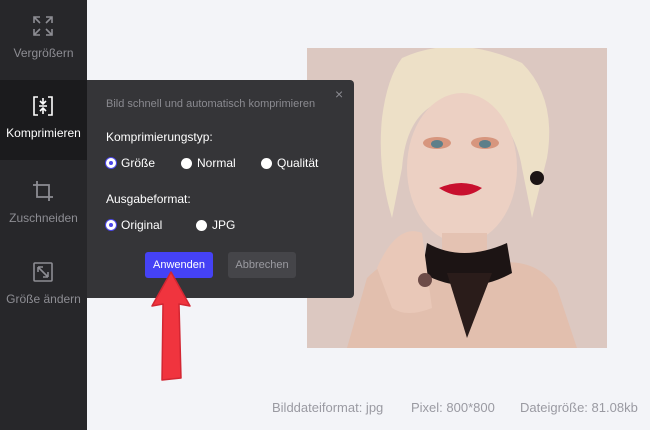 The image size is (650, 430). Describe the element at coordinates (43, 218) in the screenshot. I see `sidebar-item-label: Zuschneiden` at that location.